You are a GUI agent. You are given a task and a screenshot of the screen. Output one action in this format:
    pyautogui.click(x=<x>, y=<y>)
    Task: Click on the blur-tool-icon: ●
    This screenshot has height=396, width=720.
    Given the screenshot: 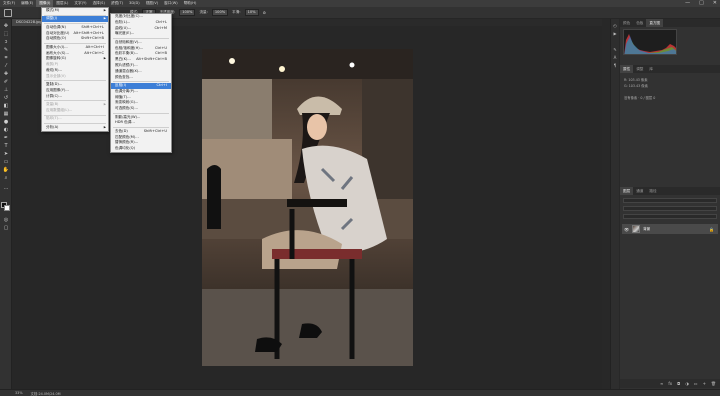 What is the action you would take?
    pyautogui.click(x=6, y=122)
    